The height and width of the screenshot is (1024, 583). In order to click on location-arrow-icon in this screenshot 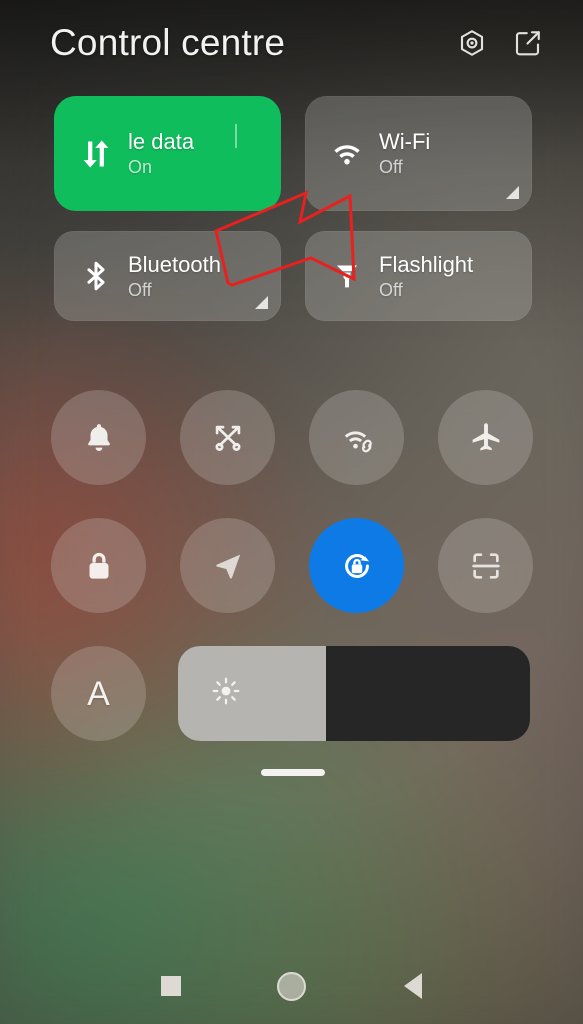, I will do `click(228, 566)`.